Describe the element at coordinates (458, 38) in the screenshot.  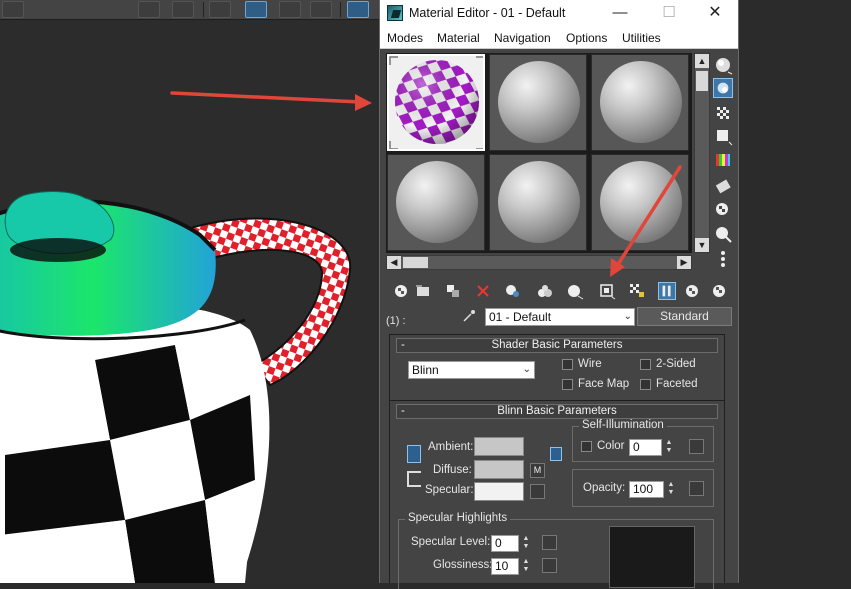
I see `menu-material: Material` at that location.